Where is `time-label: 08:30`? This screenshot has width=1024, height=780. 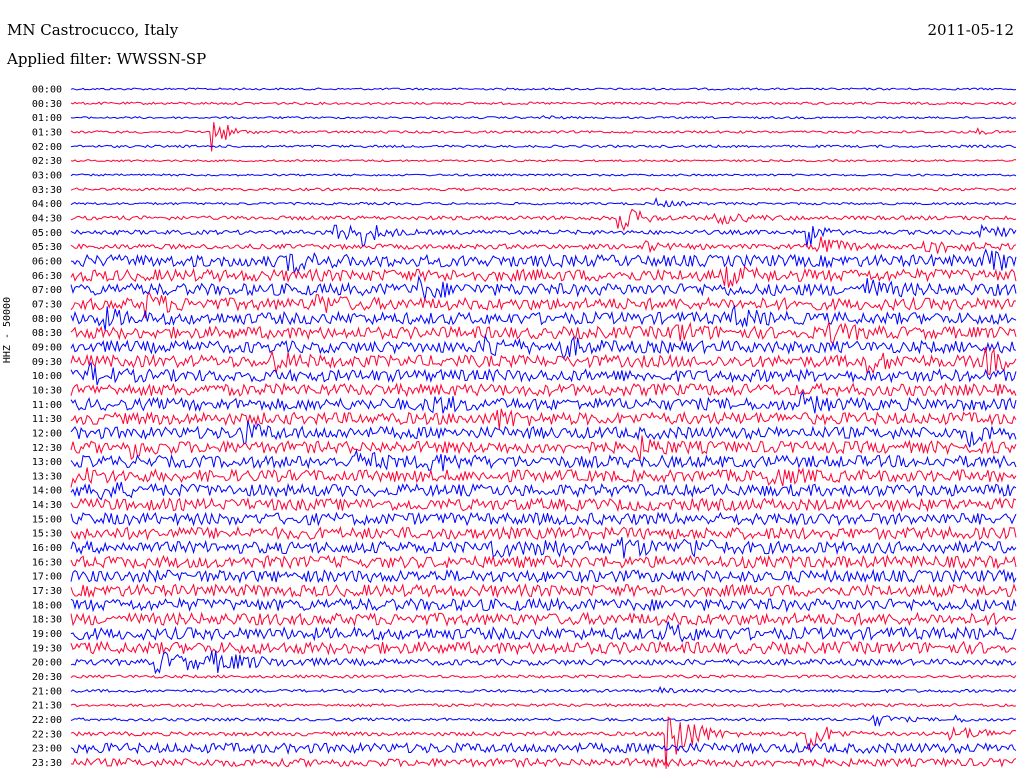
time-label: 08:30 is located at coordinates (47, 333).